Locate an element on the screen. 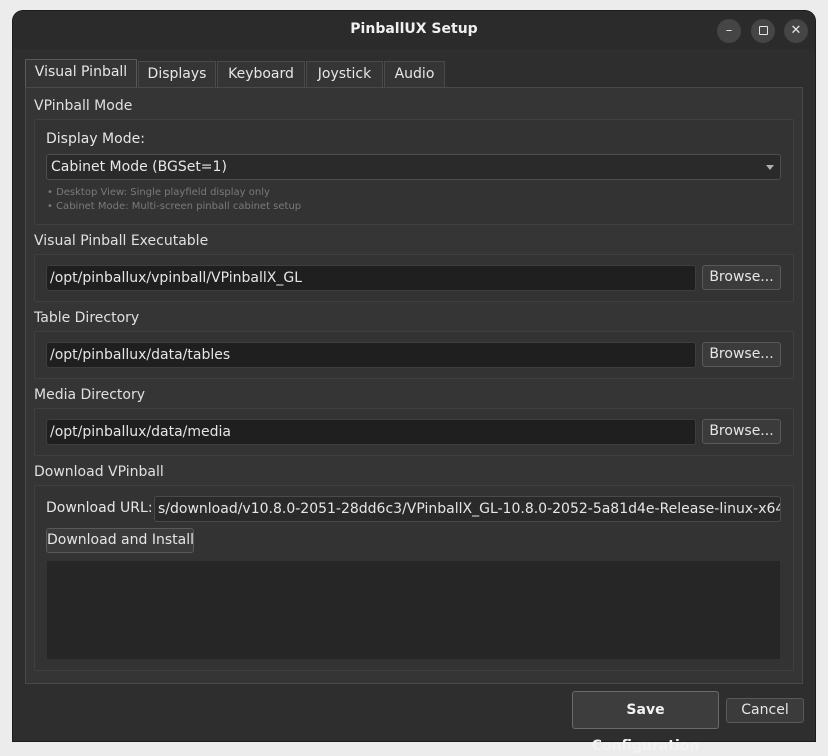 The image size is (828, 756). table-directory-input: /opt/pinballux/data/tables is located at coordinates (371, 355).